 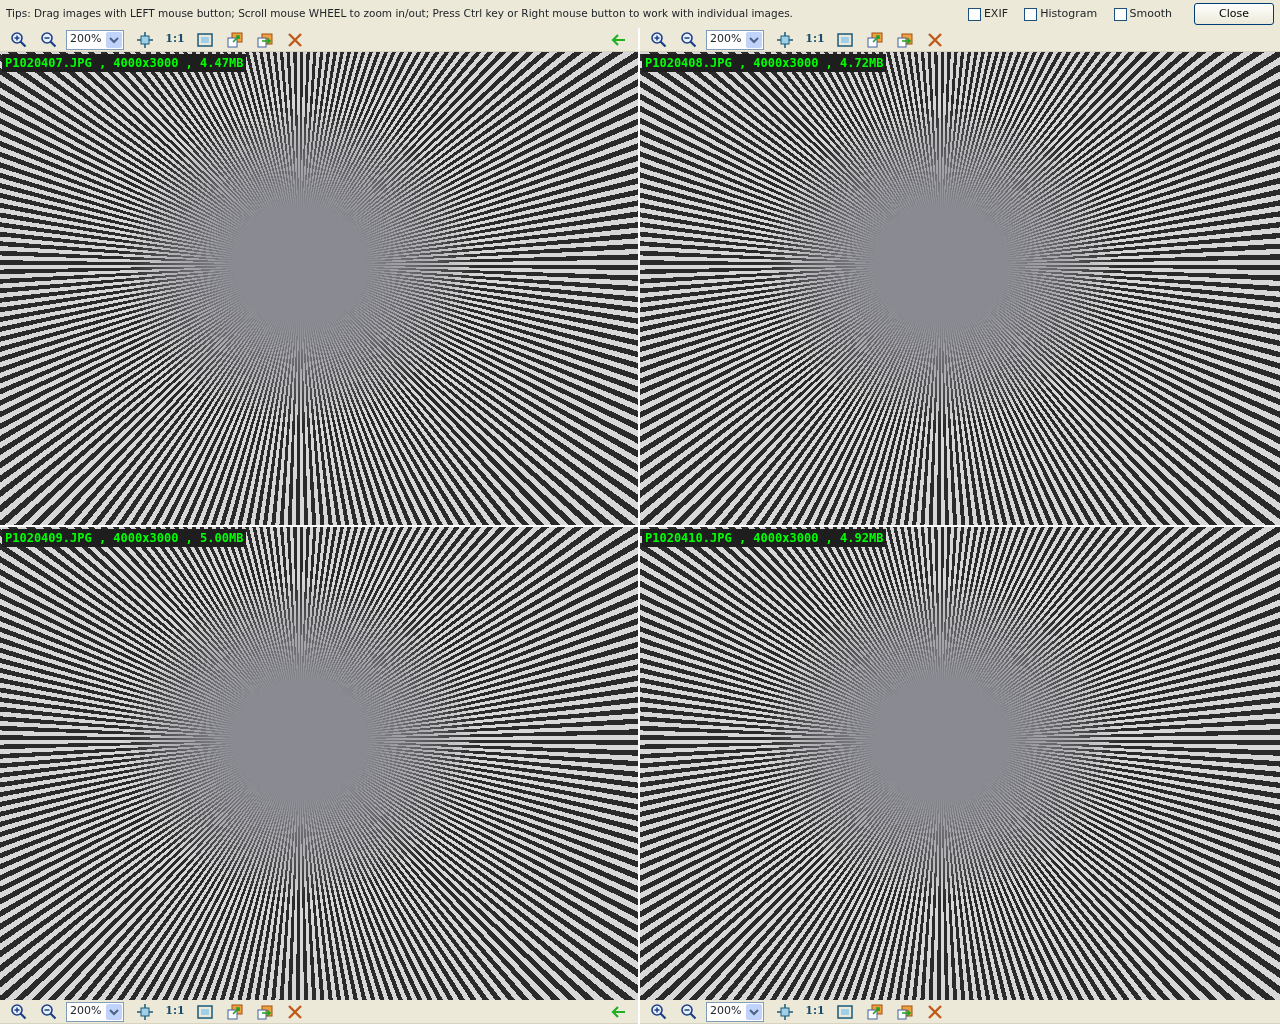 What do you see at coordinates (1234, 14) in the screenshot?
I see `close-button: Close` at bounding box center [1234, 14].